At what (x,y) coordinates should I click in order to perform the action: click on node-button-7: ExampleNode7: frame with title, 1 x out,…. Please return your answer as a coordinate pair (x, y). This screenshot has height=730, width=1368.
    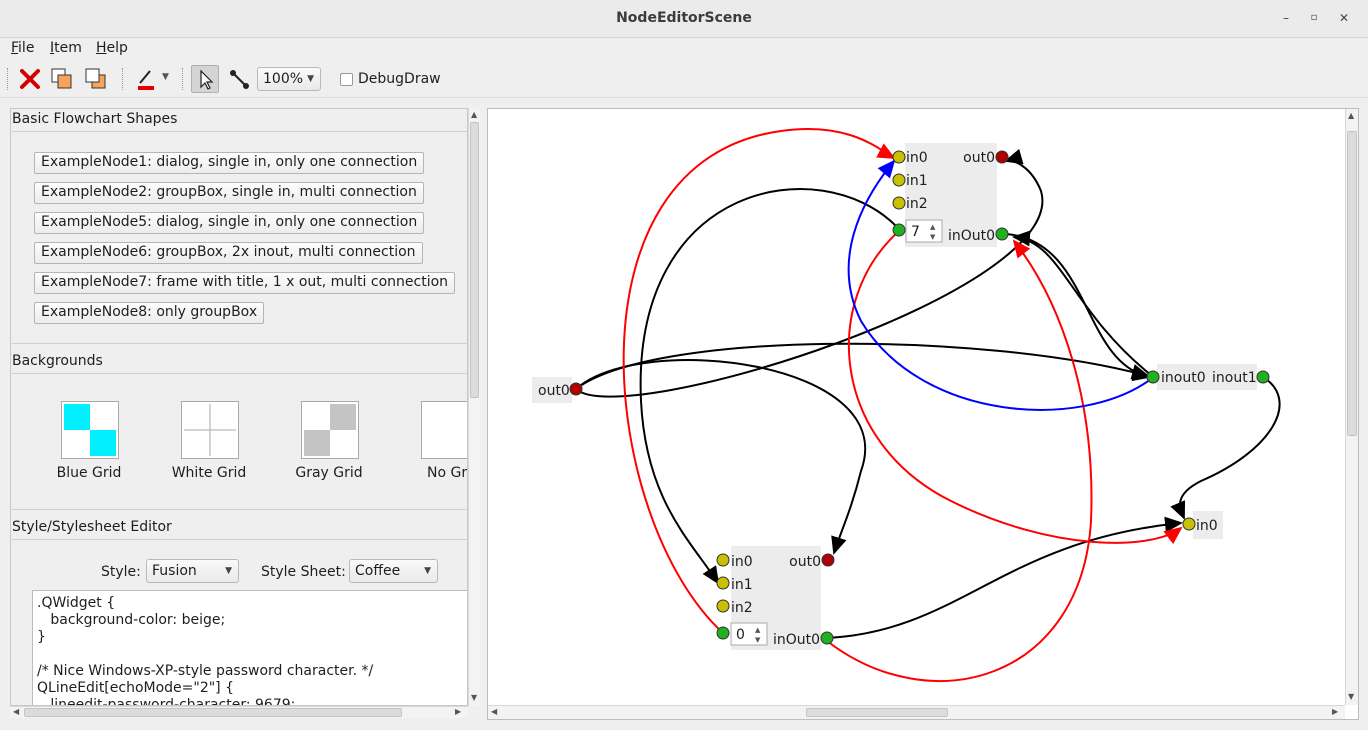
    Looking at the image, I should click on (245, 283).